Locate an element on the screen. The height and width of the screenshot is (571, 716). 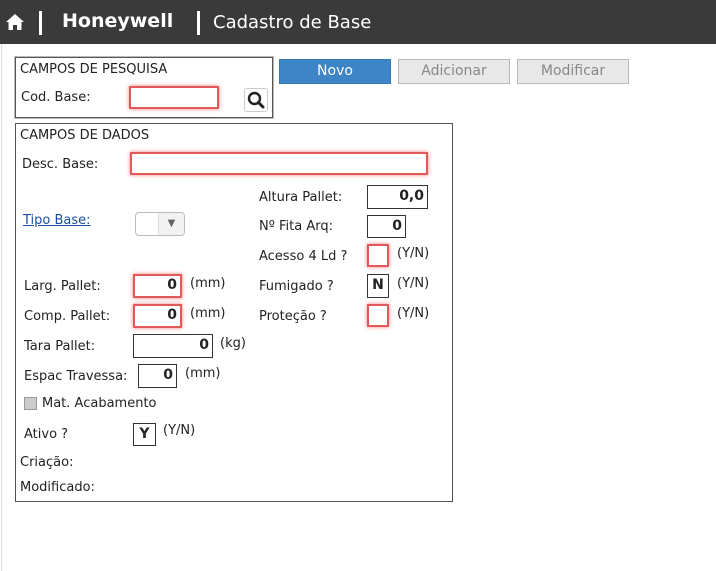
protecao-label: Proteção ? is located at coordinates (293, 316).